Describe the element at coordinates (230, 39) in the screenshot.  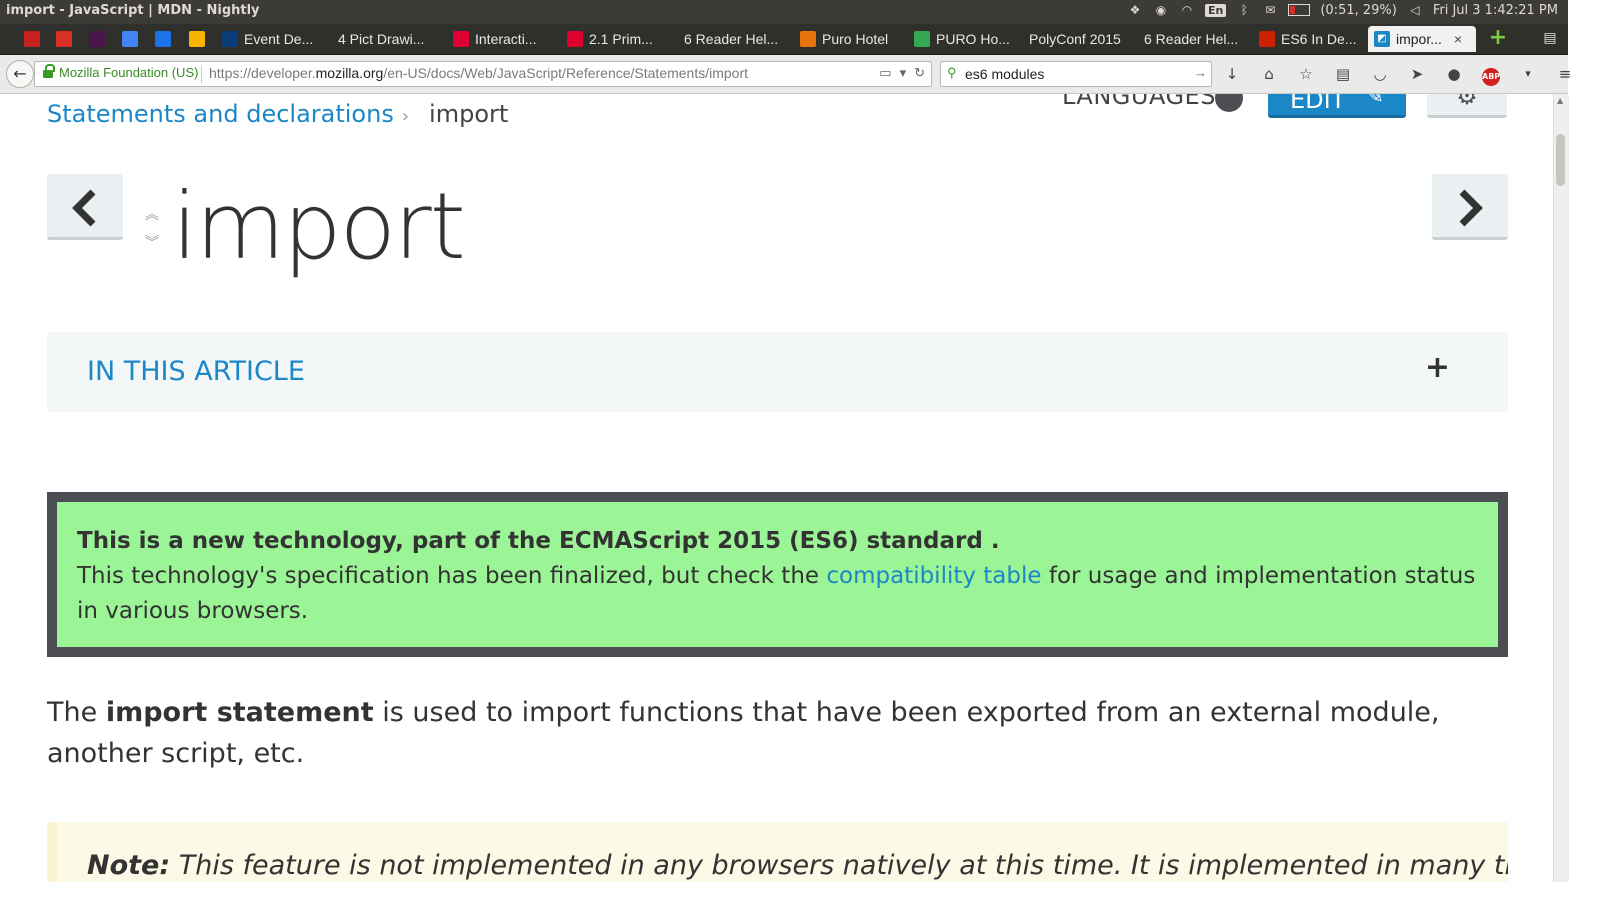
I see `mdn-icon` at that location.